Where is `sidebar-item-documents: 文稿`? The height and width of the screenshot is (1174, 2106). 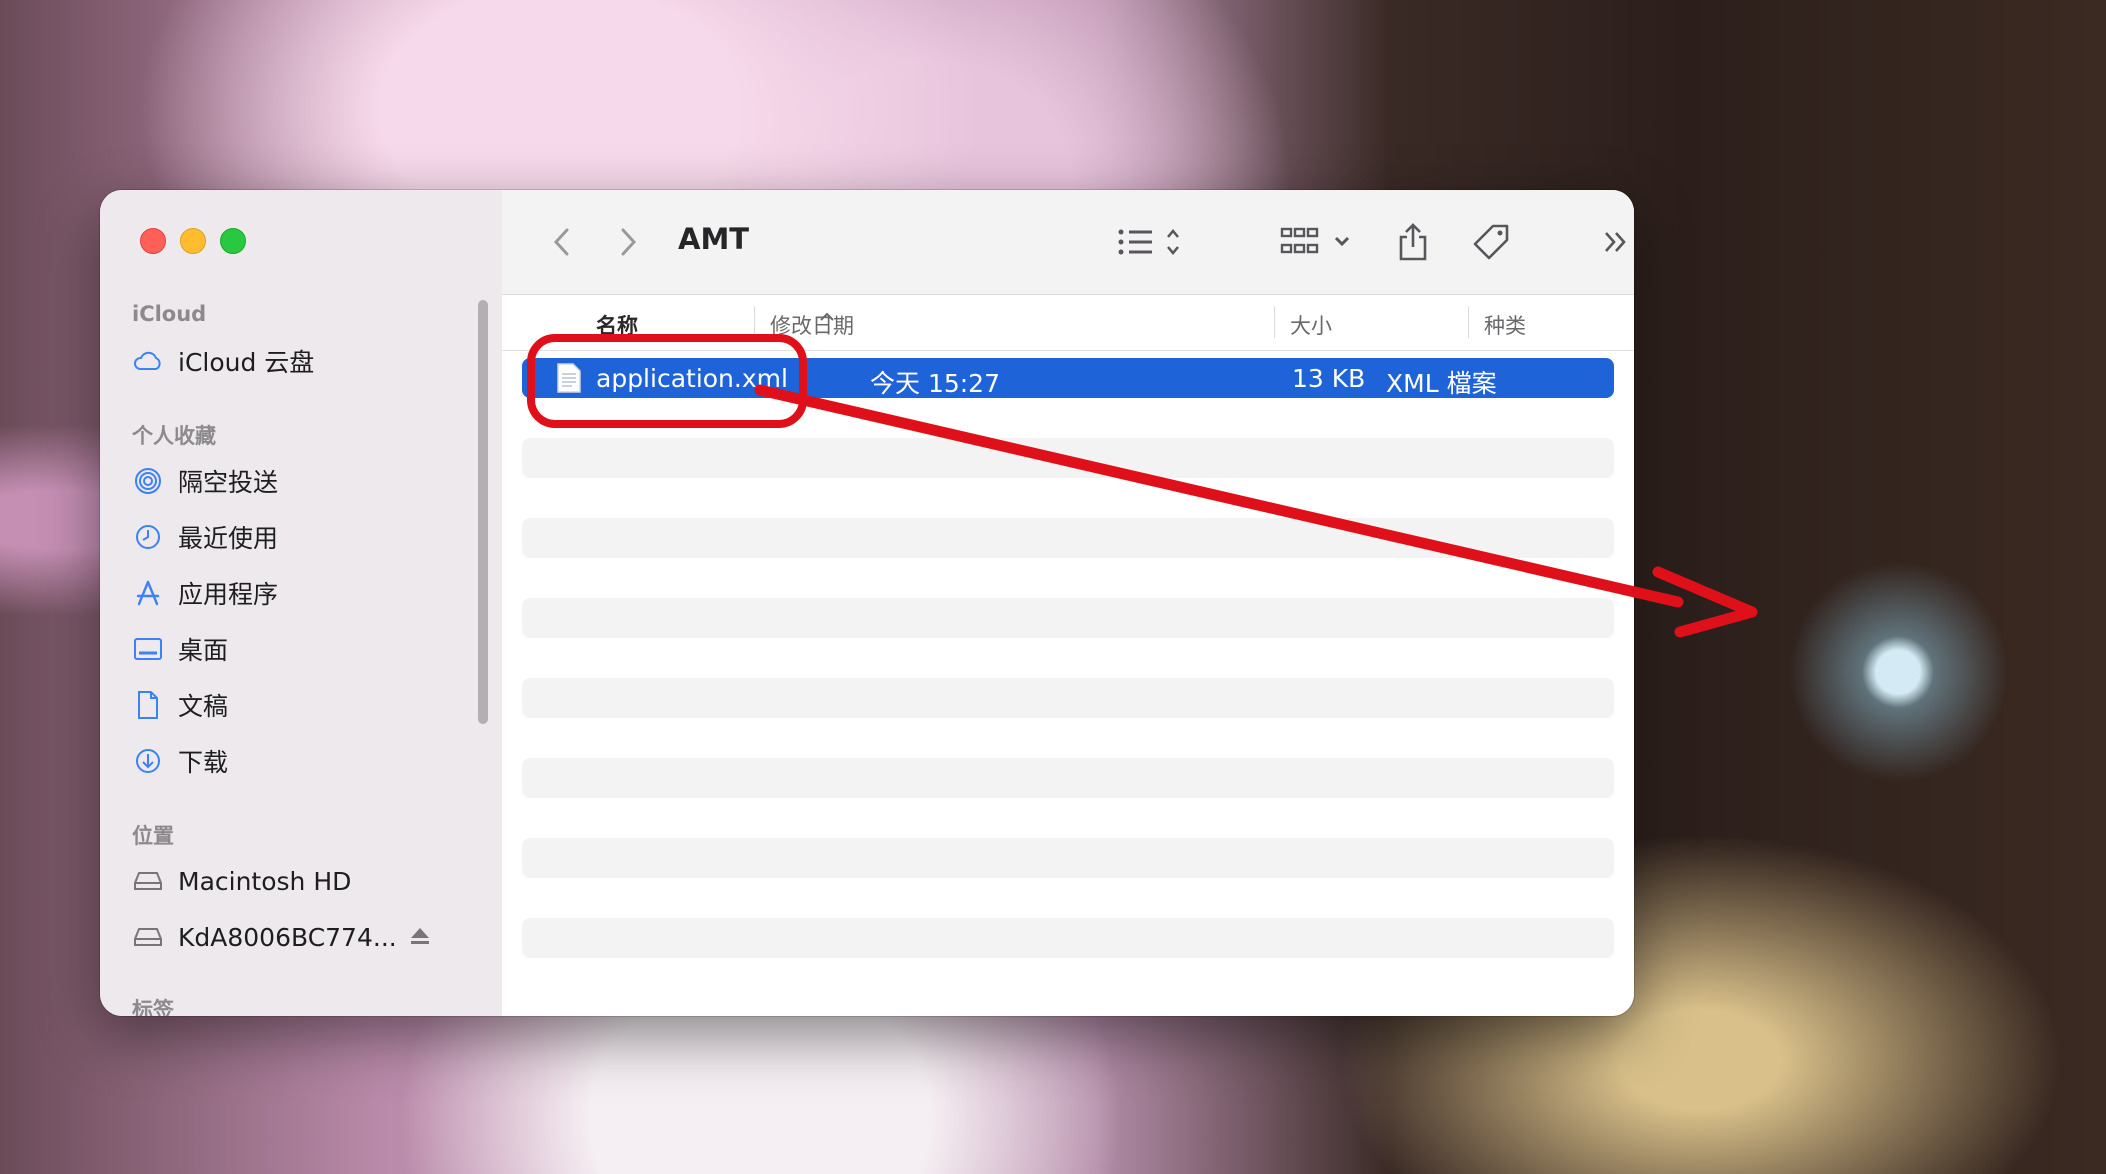
sidebar-item-documents: 文稿 is located at coordinates (180, 705).